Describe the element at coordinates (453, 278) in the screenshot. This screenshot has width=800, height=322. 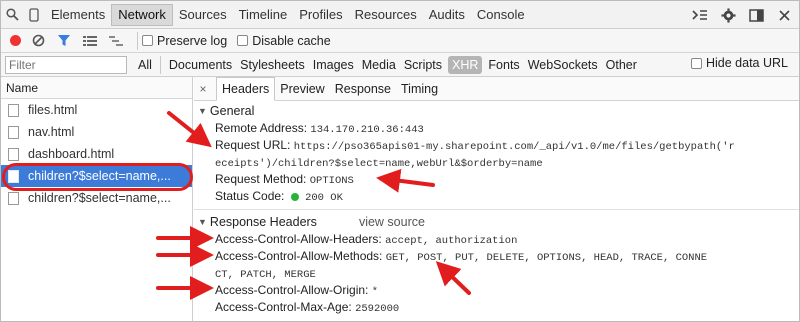
I see `arrow-to-methods-list-icon` at that location.